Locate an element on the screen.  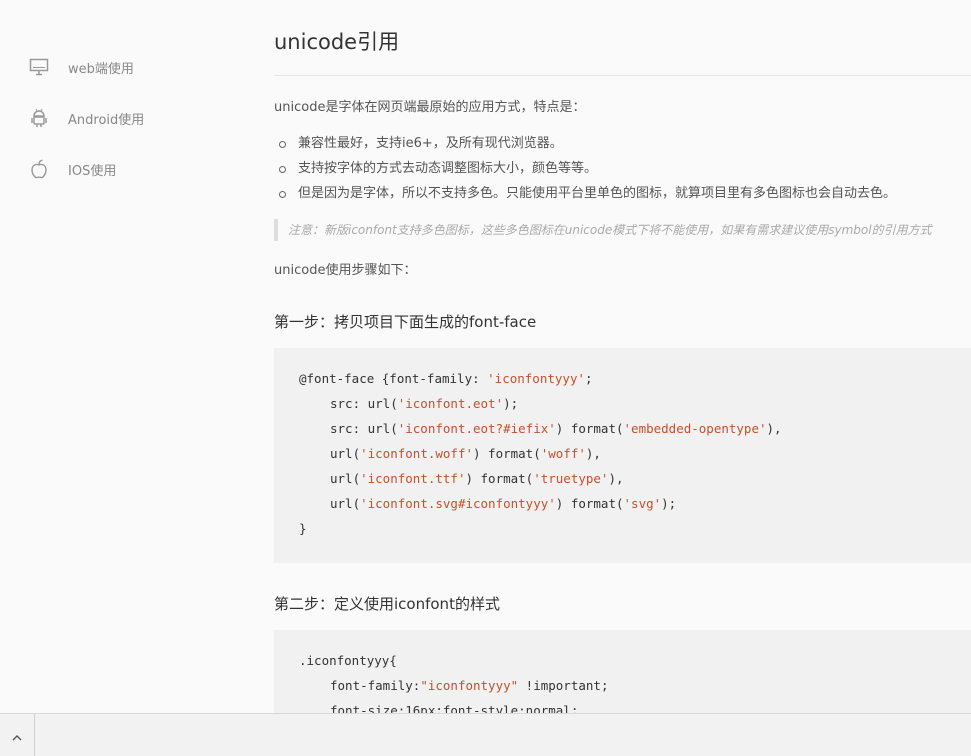
sidebar-item-ios: IOS使用 is located at coordinates (72, 169).